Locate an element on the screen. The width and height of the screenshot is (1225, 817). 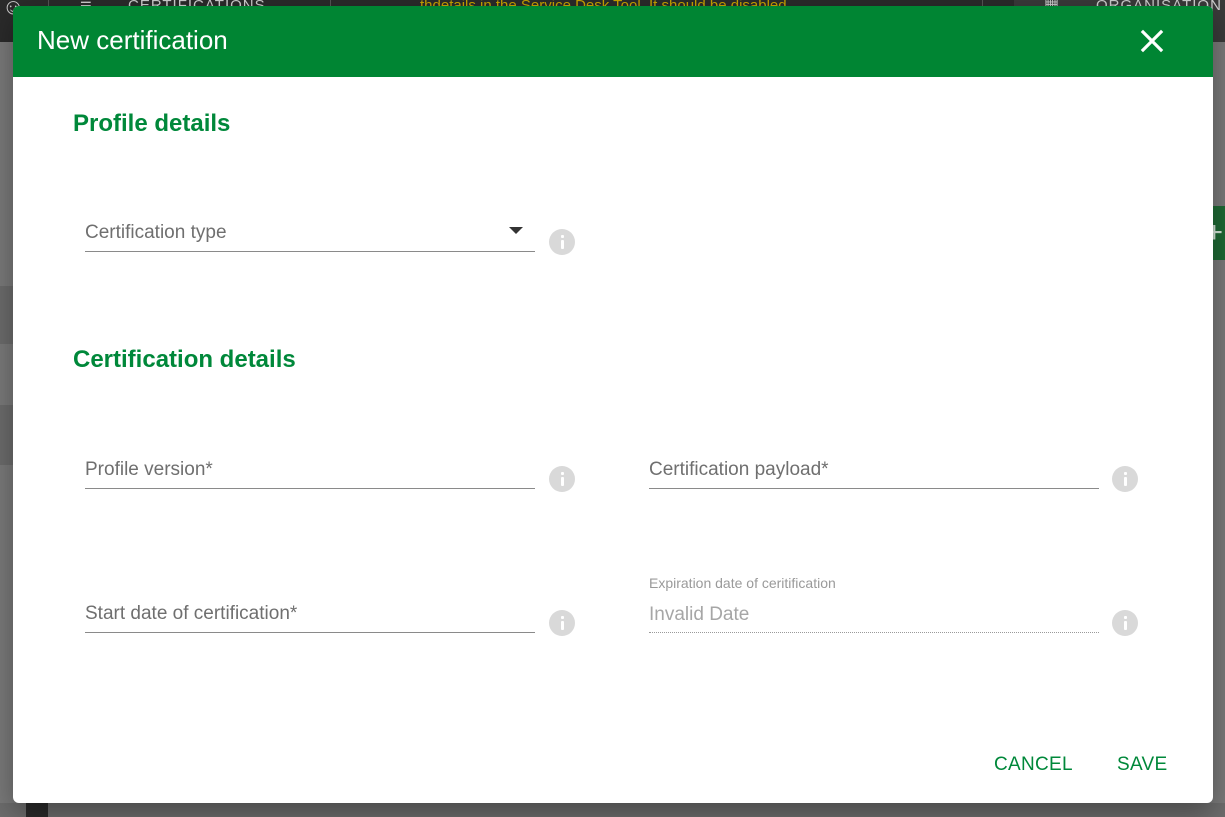
start-date-label: Start date of certification* is located at coordinates (191, 613).